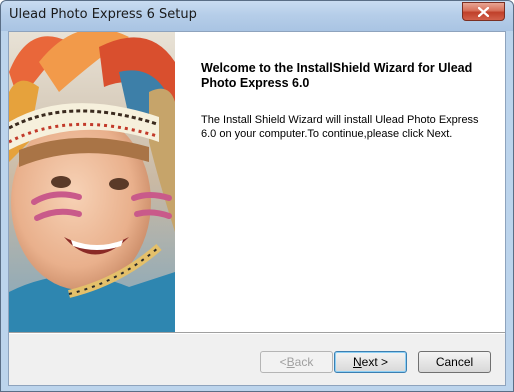 The image size is (514, 392). I want to click on next-button: Next >, so click(370, 362).